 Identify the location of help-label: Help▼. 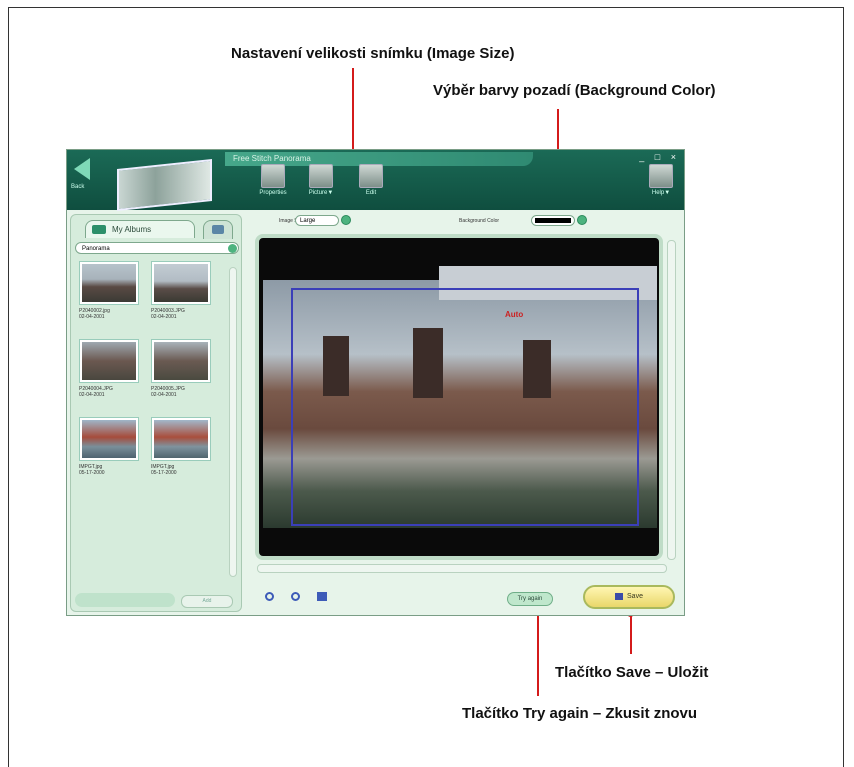
(661, 193).